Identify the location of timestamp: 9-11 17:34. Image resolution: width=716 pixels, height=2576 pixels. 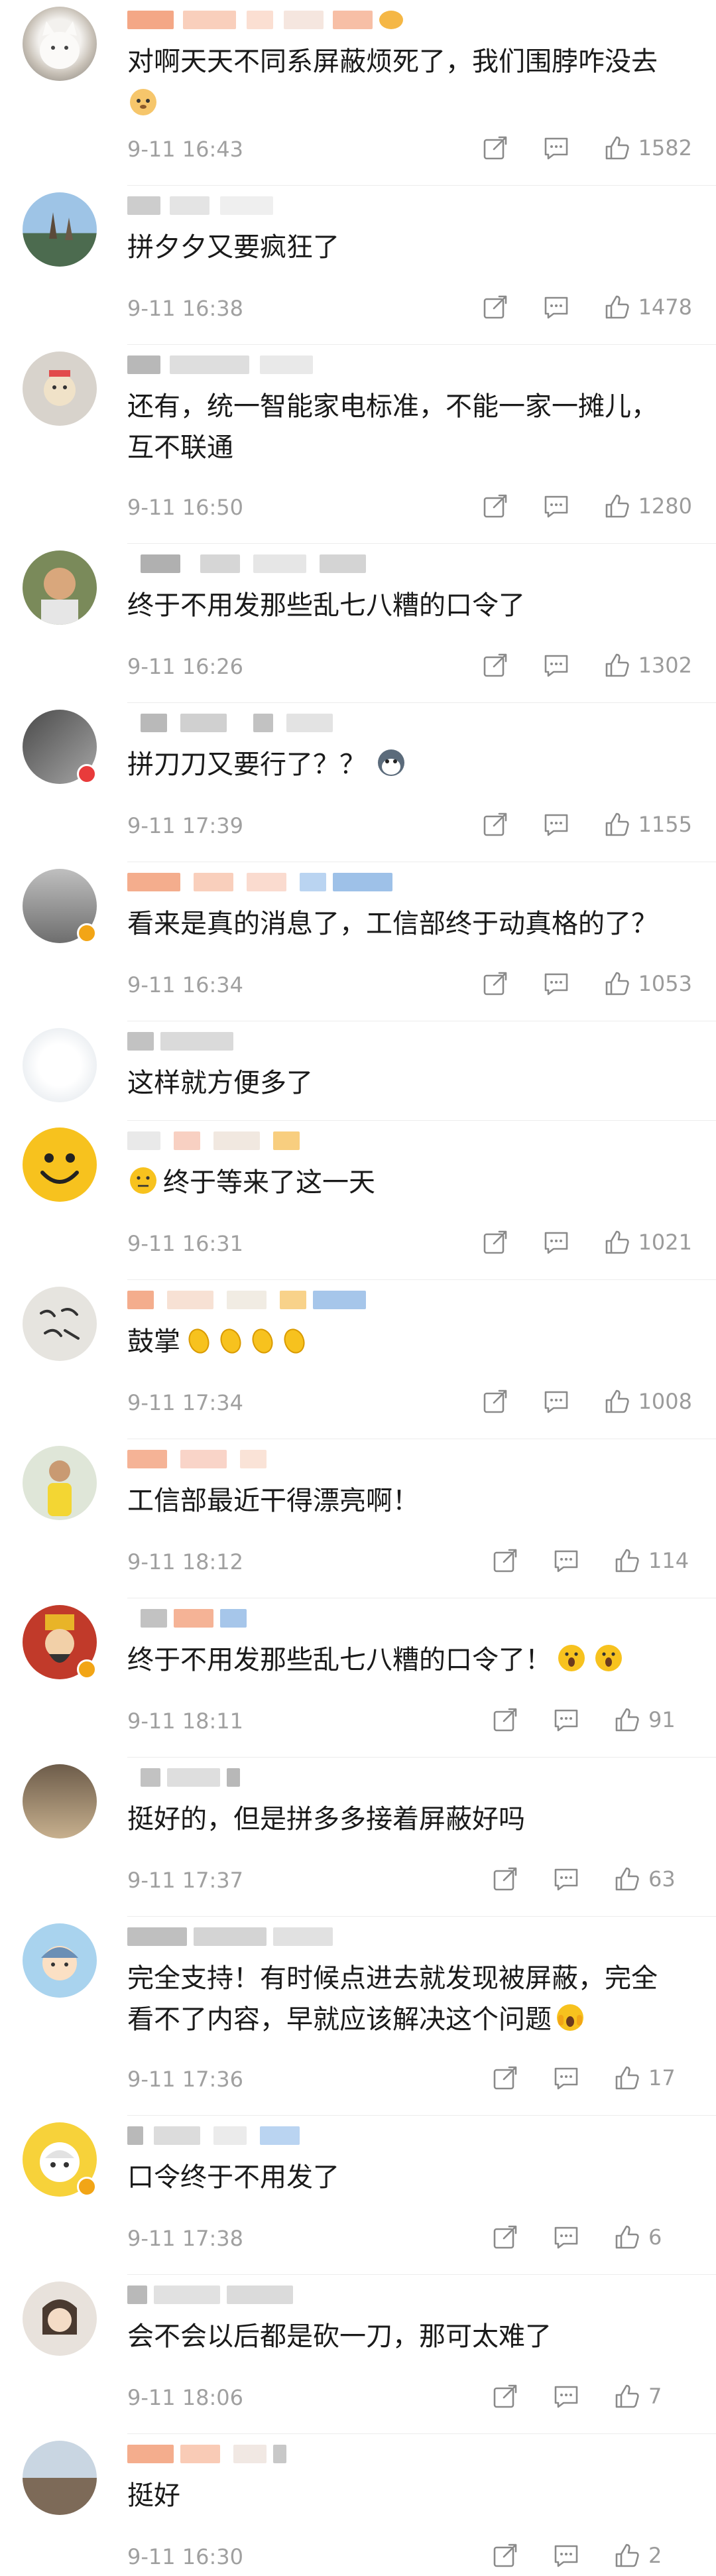
(186, 1403).